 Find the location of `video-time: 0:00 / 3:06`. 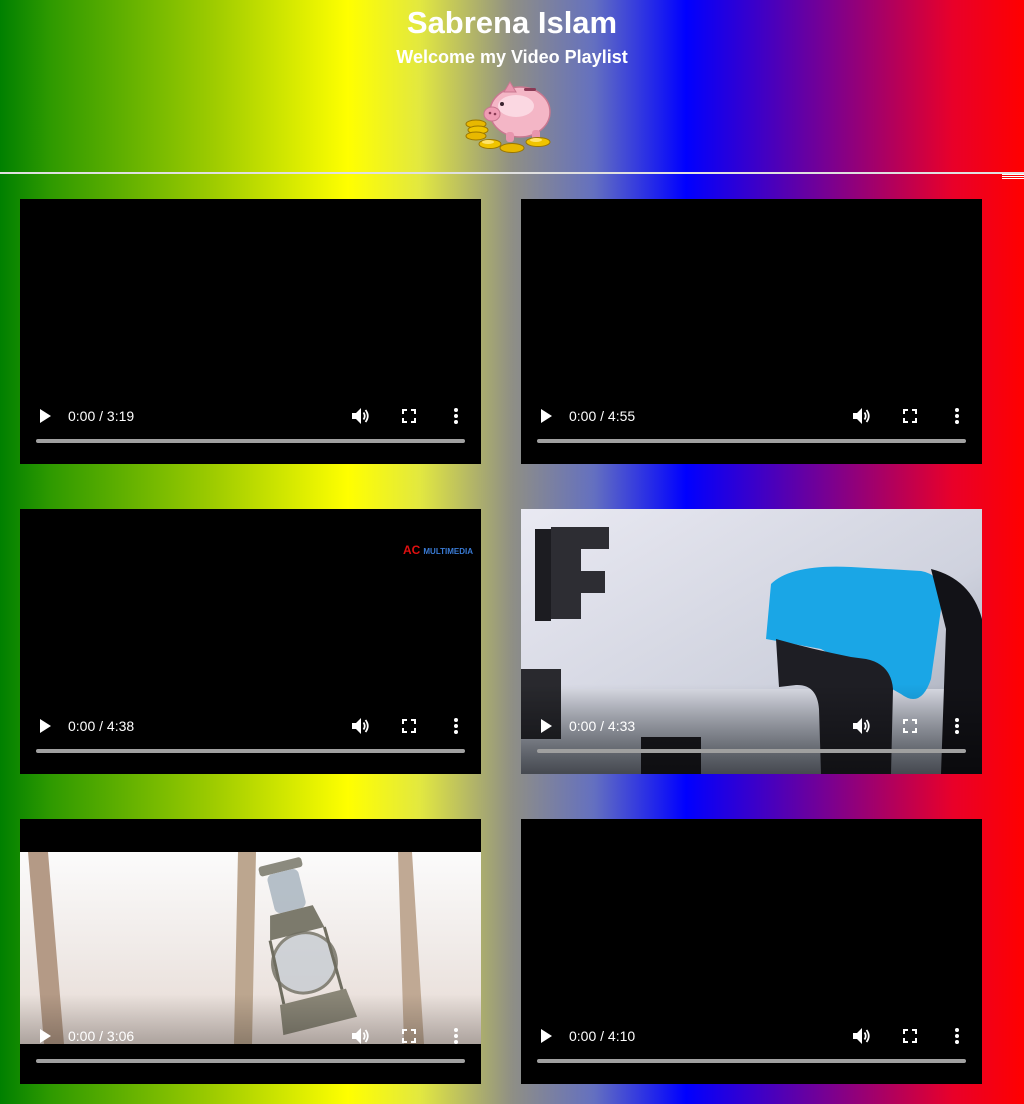

video-time: 0:00 / 3:06 is located at coordinates (101, 1036).